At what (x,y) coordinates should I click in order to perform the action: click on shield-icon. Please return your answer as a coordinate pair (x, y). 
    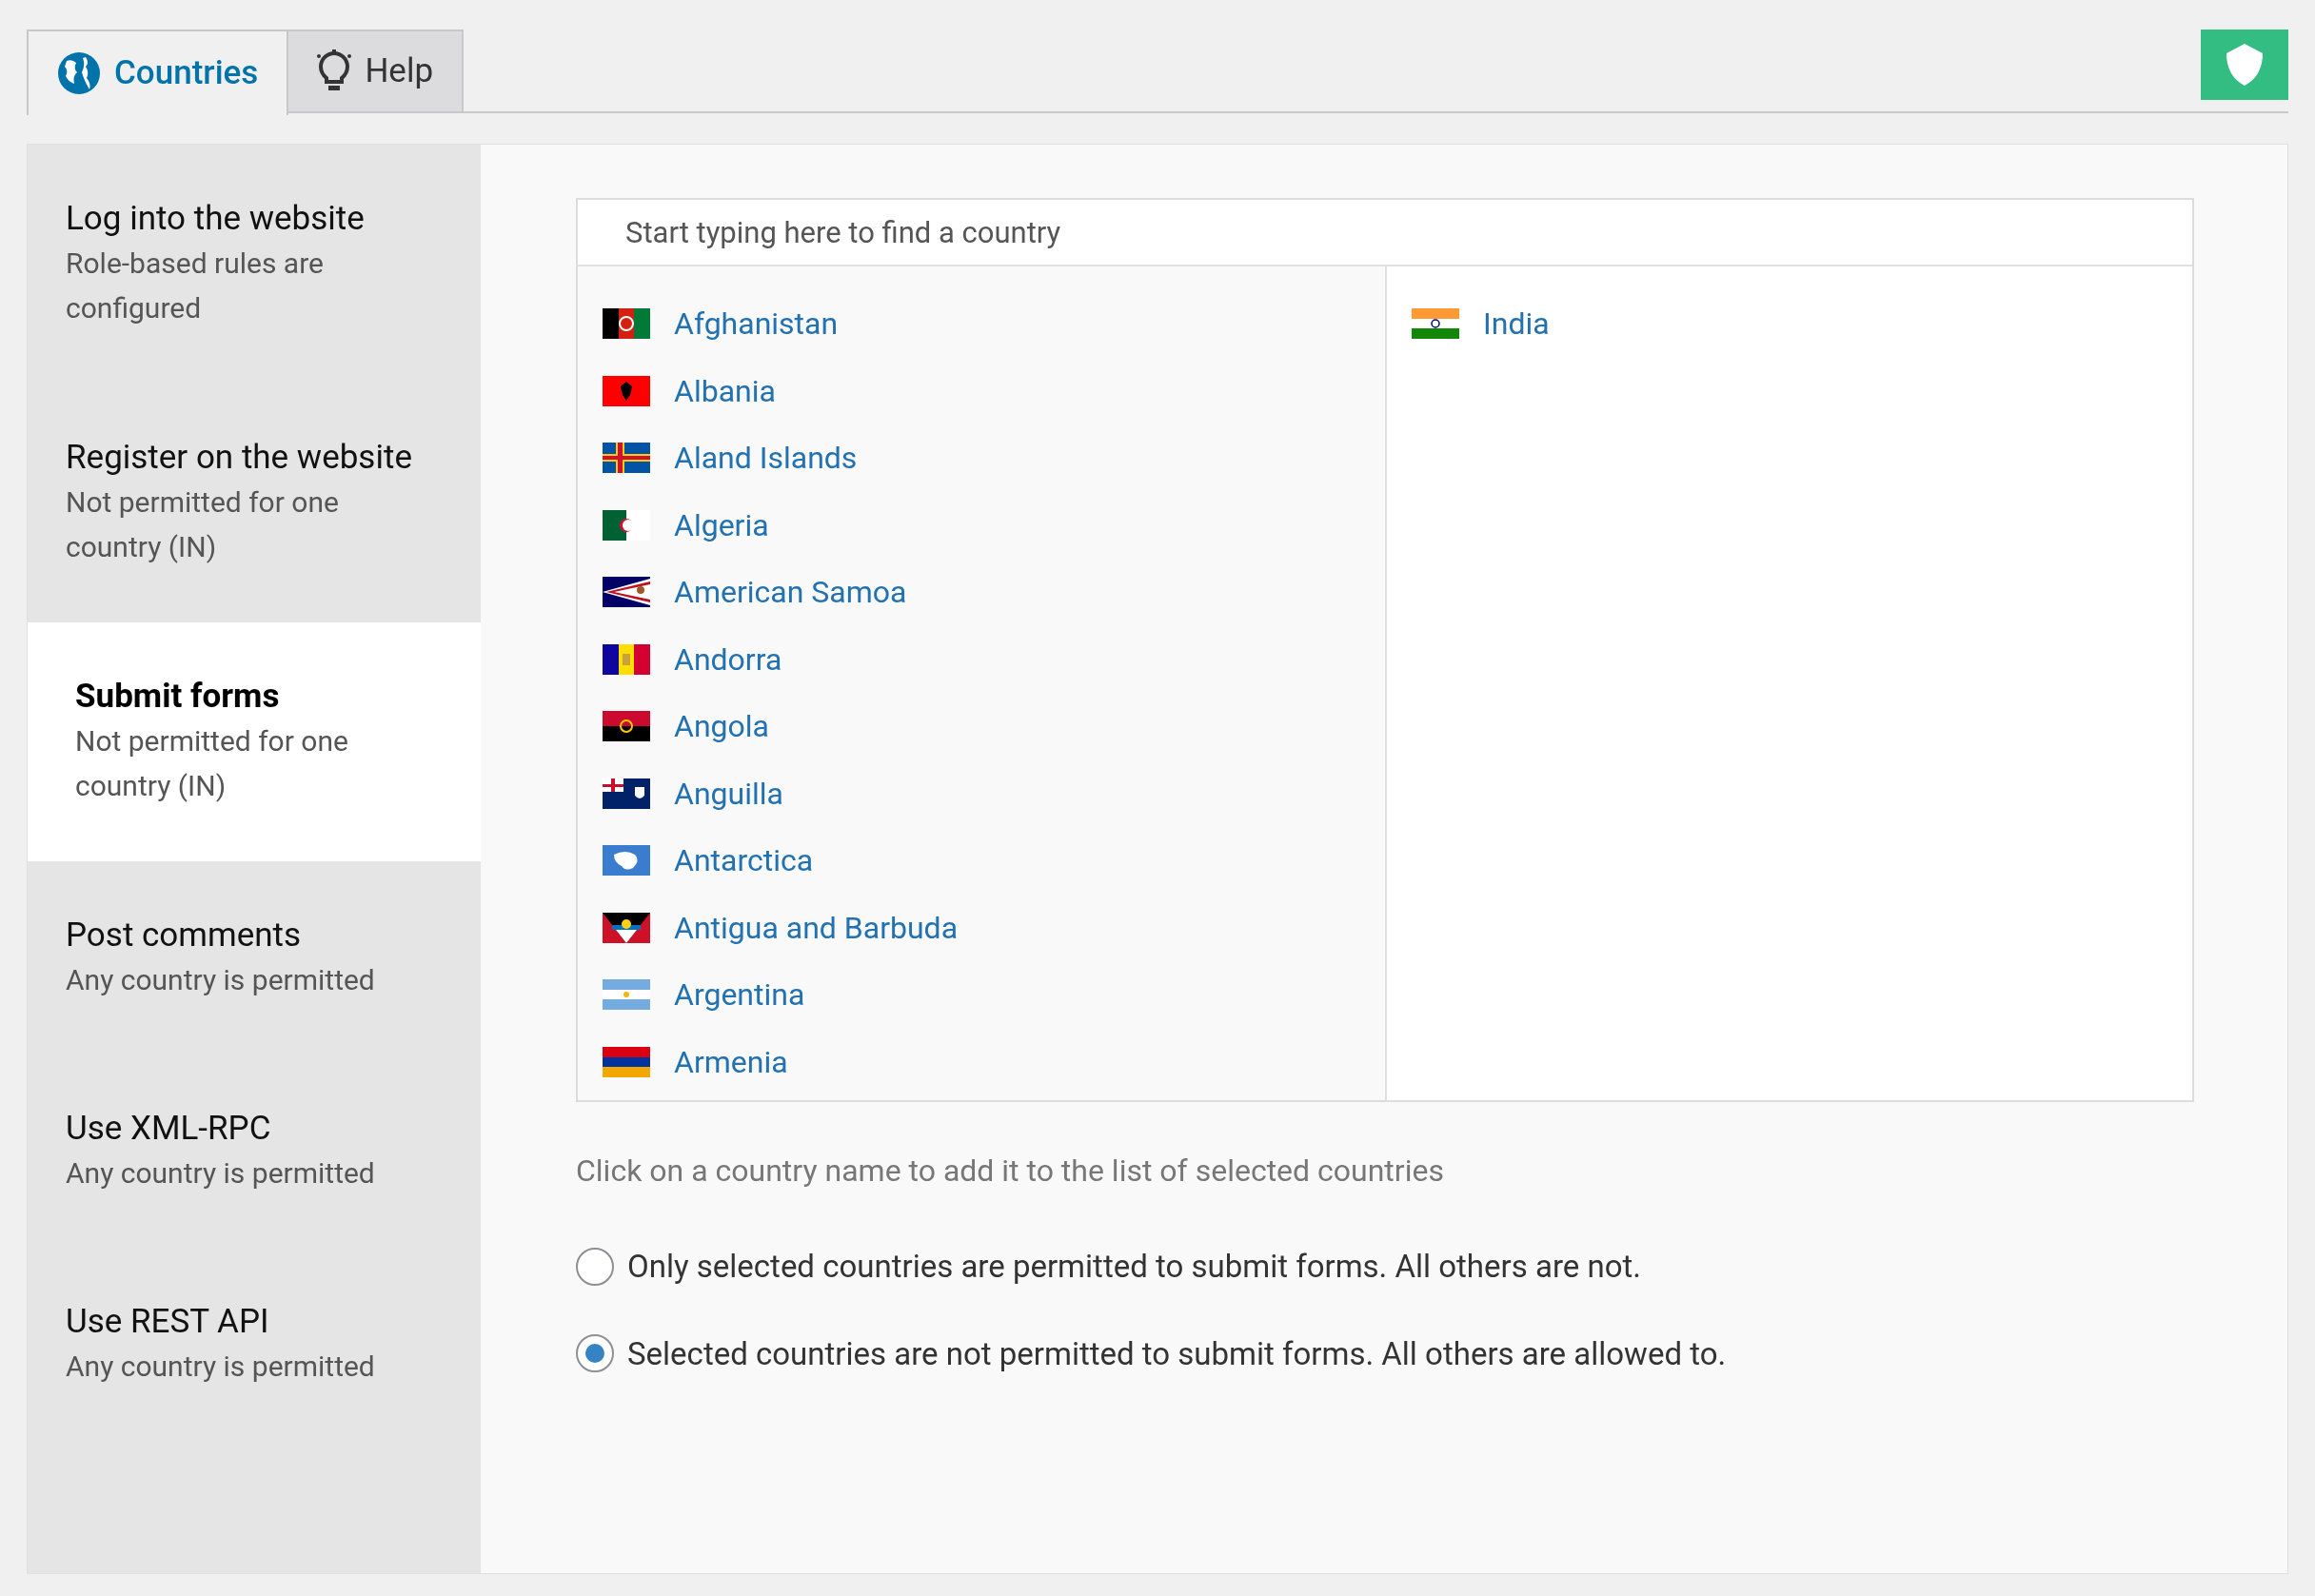
    Looking at the image, I should click on (2244, 65).